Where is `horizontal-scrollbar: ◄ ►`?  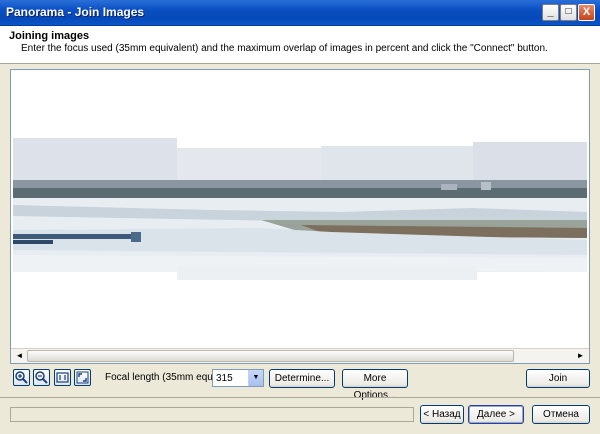
horizontal-scrollbar: ◄ ► is located at coordinates (300, 355).